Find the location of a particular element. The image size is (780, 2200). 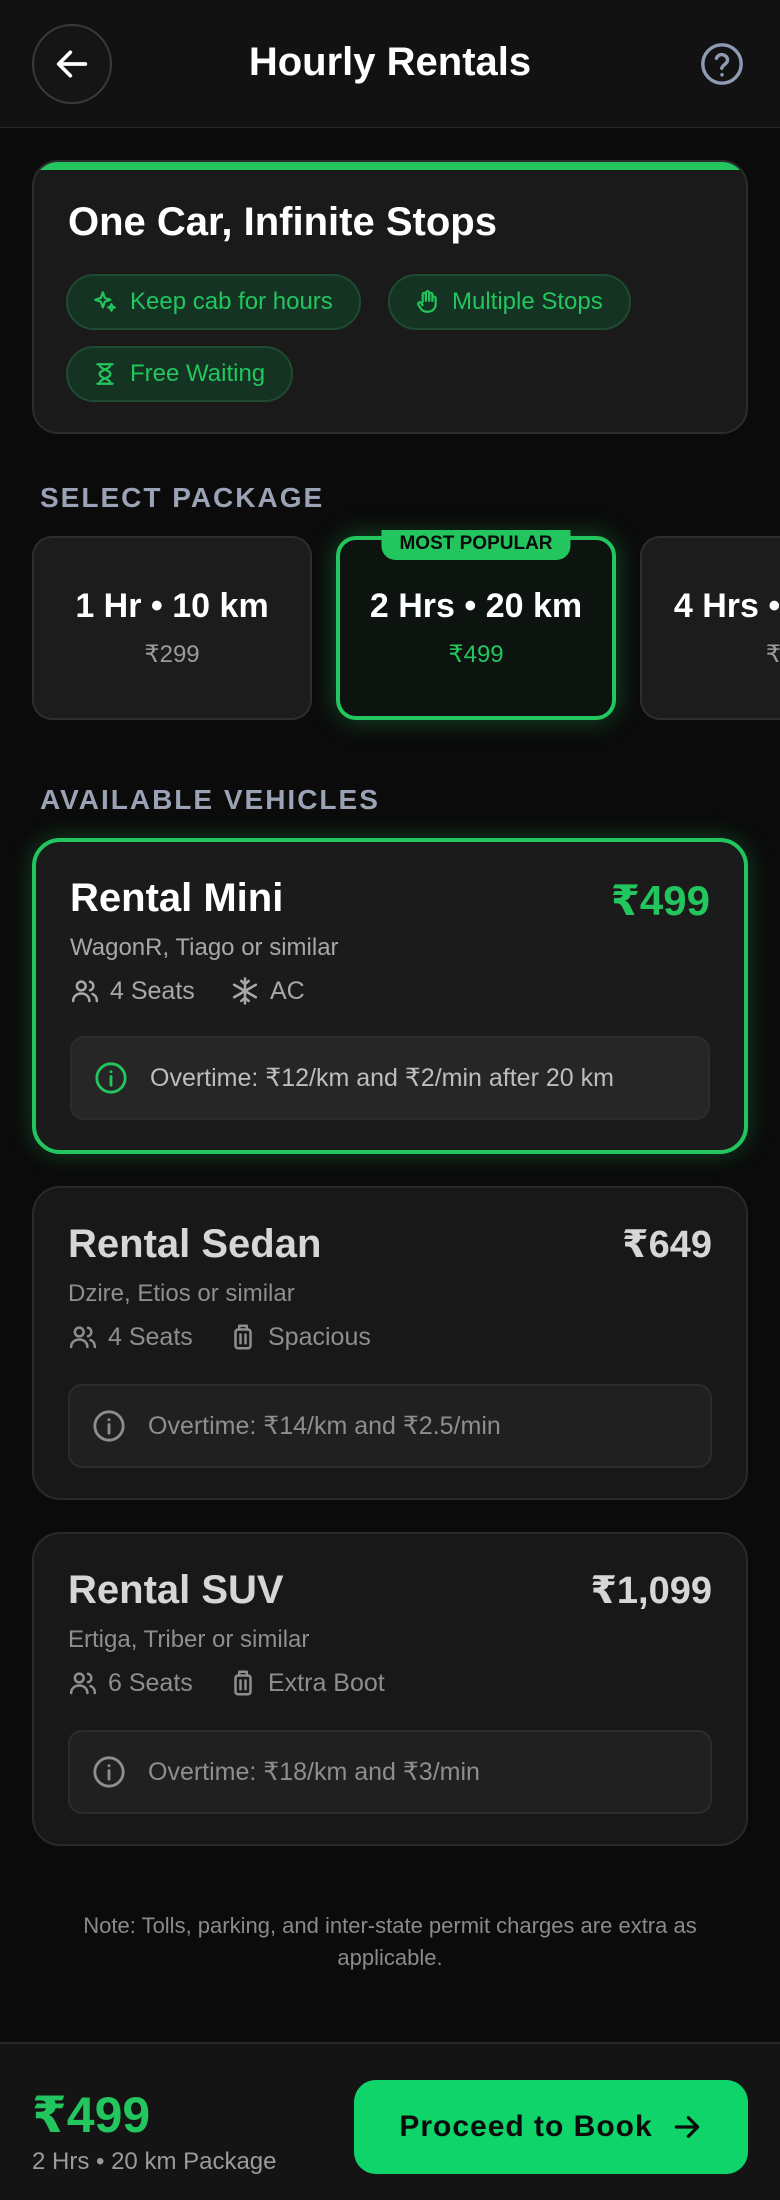

feature-label: Spacious is located at coordinates (319, 1336).